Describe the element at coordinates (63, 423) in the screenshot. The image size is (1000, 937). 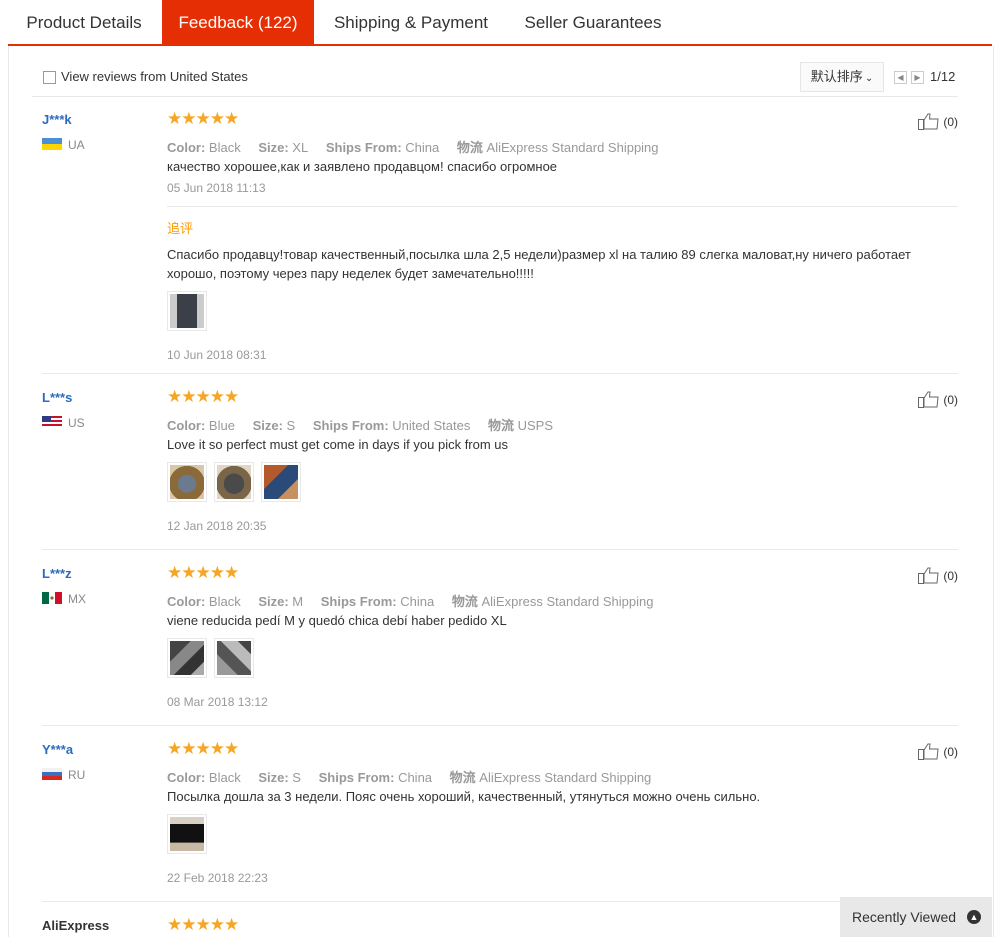
I see `reviewer-country: US` at that location.